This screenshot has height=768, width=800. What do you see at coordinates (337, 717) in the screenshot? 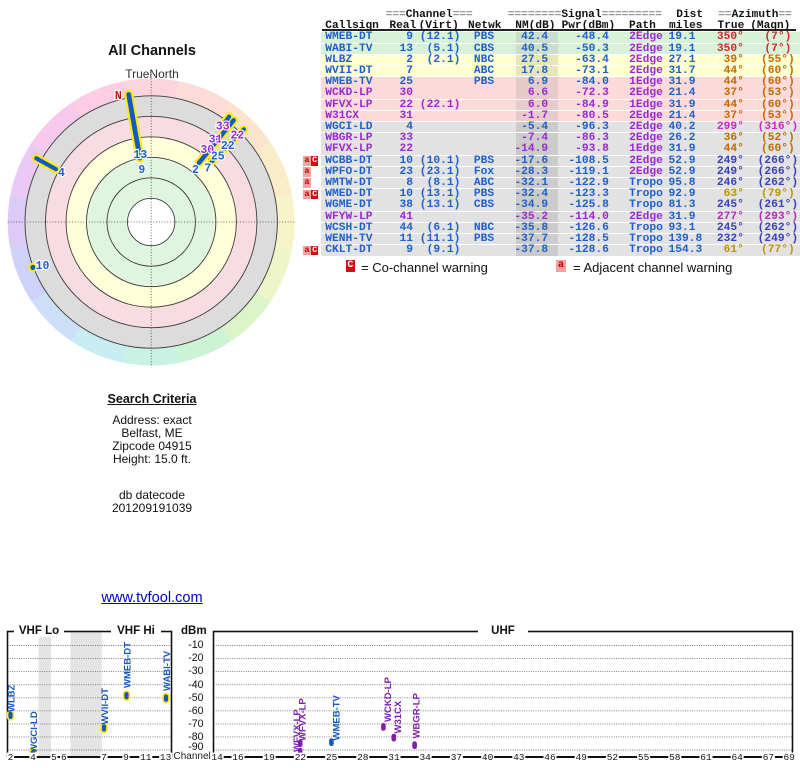
I see `svg-text: WMEB-TV` at bounding box center [337, 717].